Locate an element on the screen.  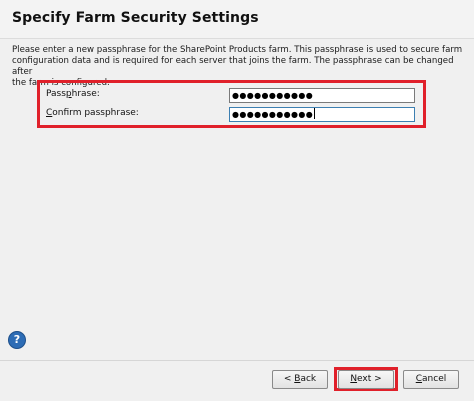
cancel-label-post: ancel is located at coordinates (434, 379).